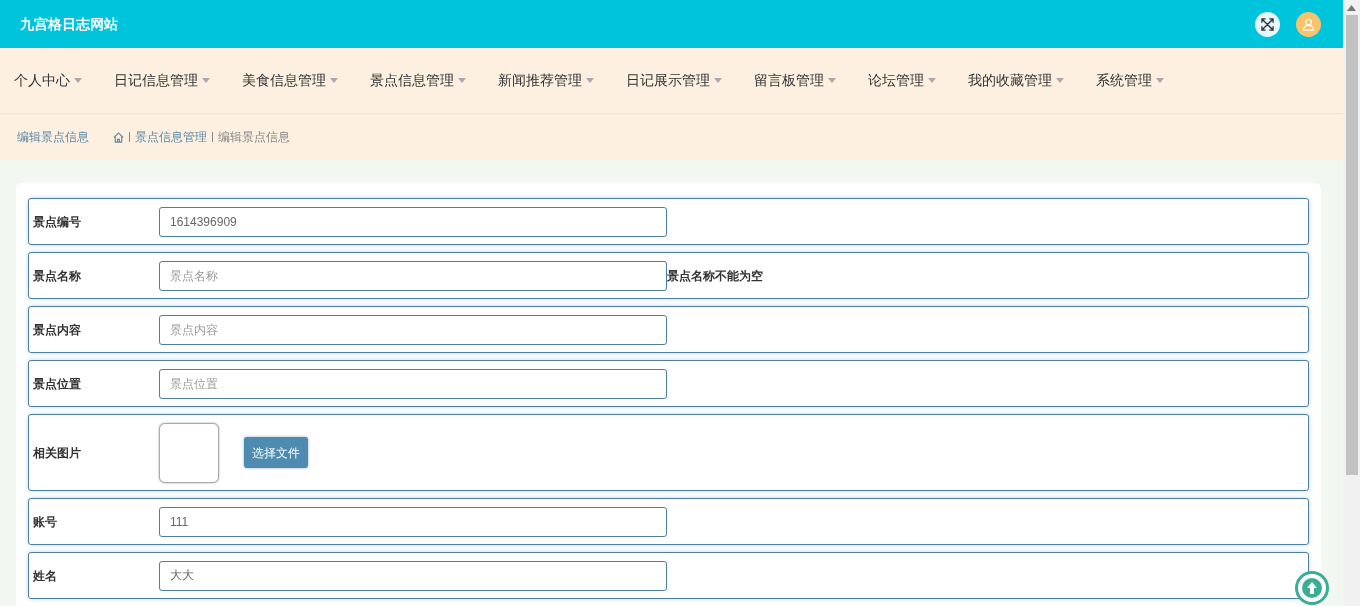 This screenshot has width=1360, height=606. What do you see at coordinates (69, 24) in the screenshot?
I see `site-title: 九宫格日志网站` at bounding box center [69, 24].